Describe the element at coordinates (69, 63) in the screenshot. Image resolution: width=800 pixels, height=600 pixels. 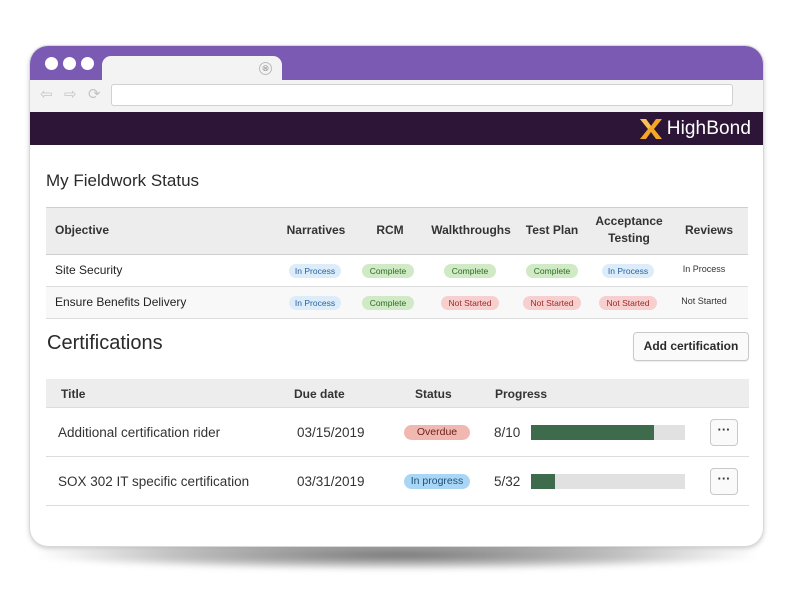
I see `window-minimize-dot` at that location.